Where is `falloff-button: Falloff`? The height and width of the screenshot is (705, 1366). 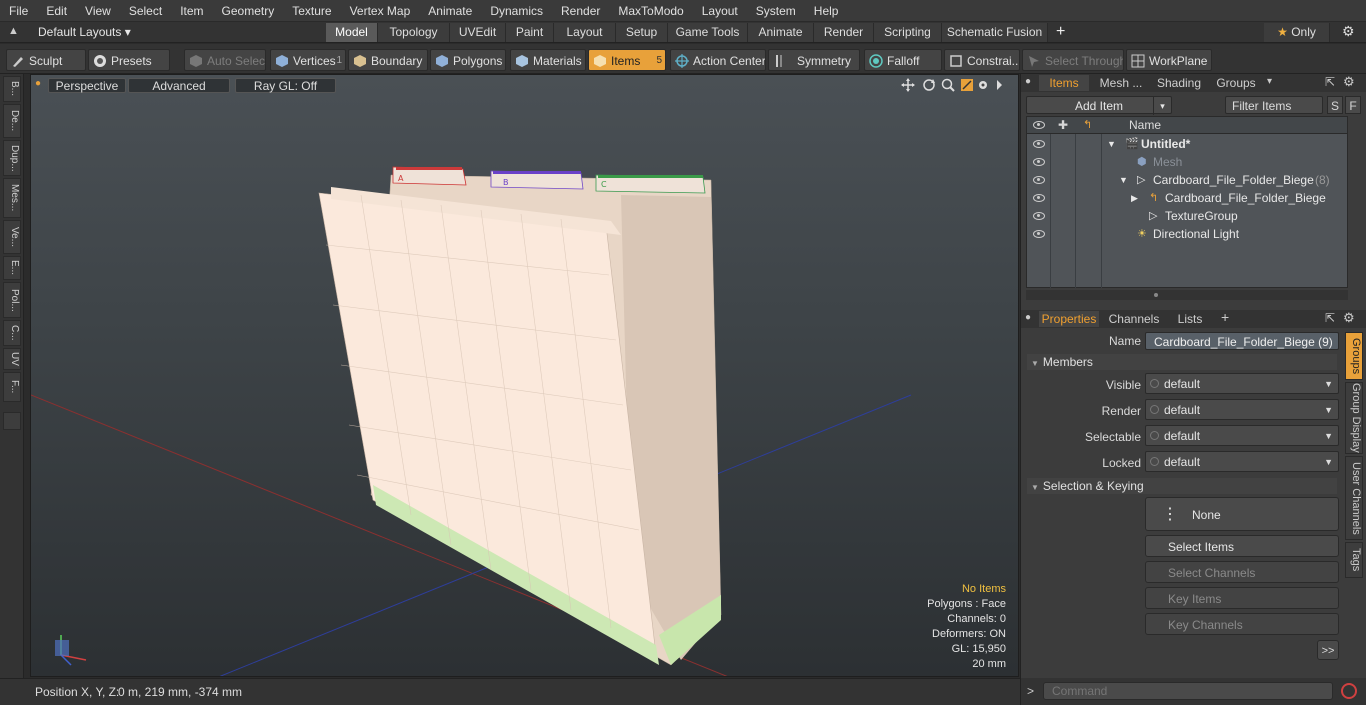
falloff-button: Falloff is located at coordinates (903, 60).